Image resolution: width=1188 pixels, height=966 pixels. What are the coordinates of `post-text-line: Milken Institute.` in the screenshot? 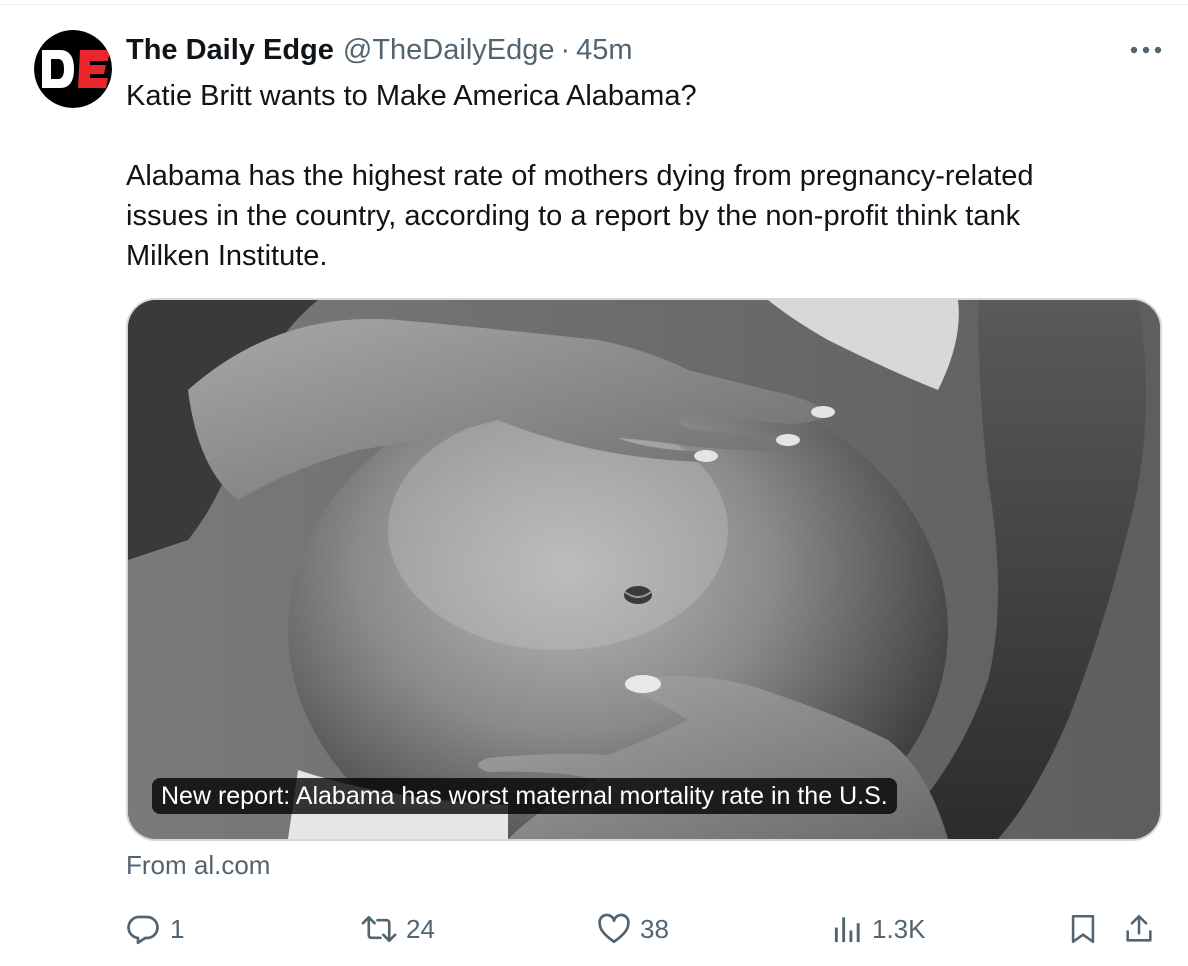 It's located at (227, 256).